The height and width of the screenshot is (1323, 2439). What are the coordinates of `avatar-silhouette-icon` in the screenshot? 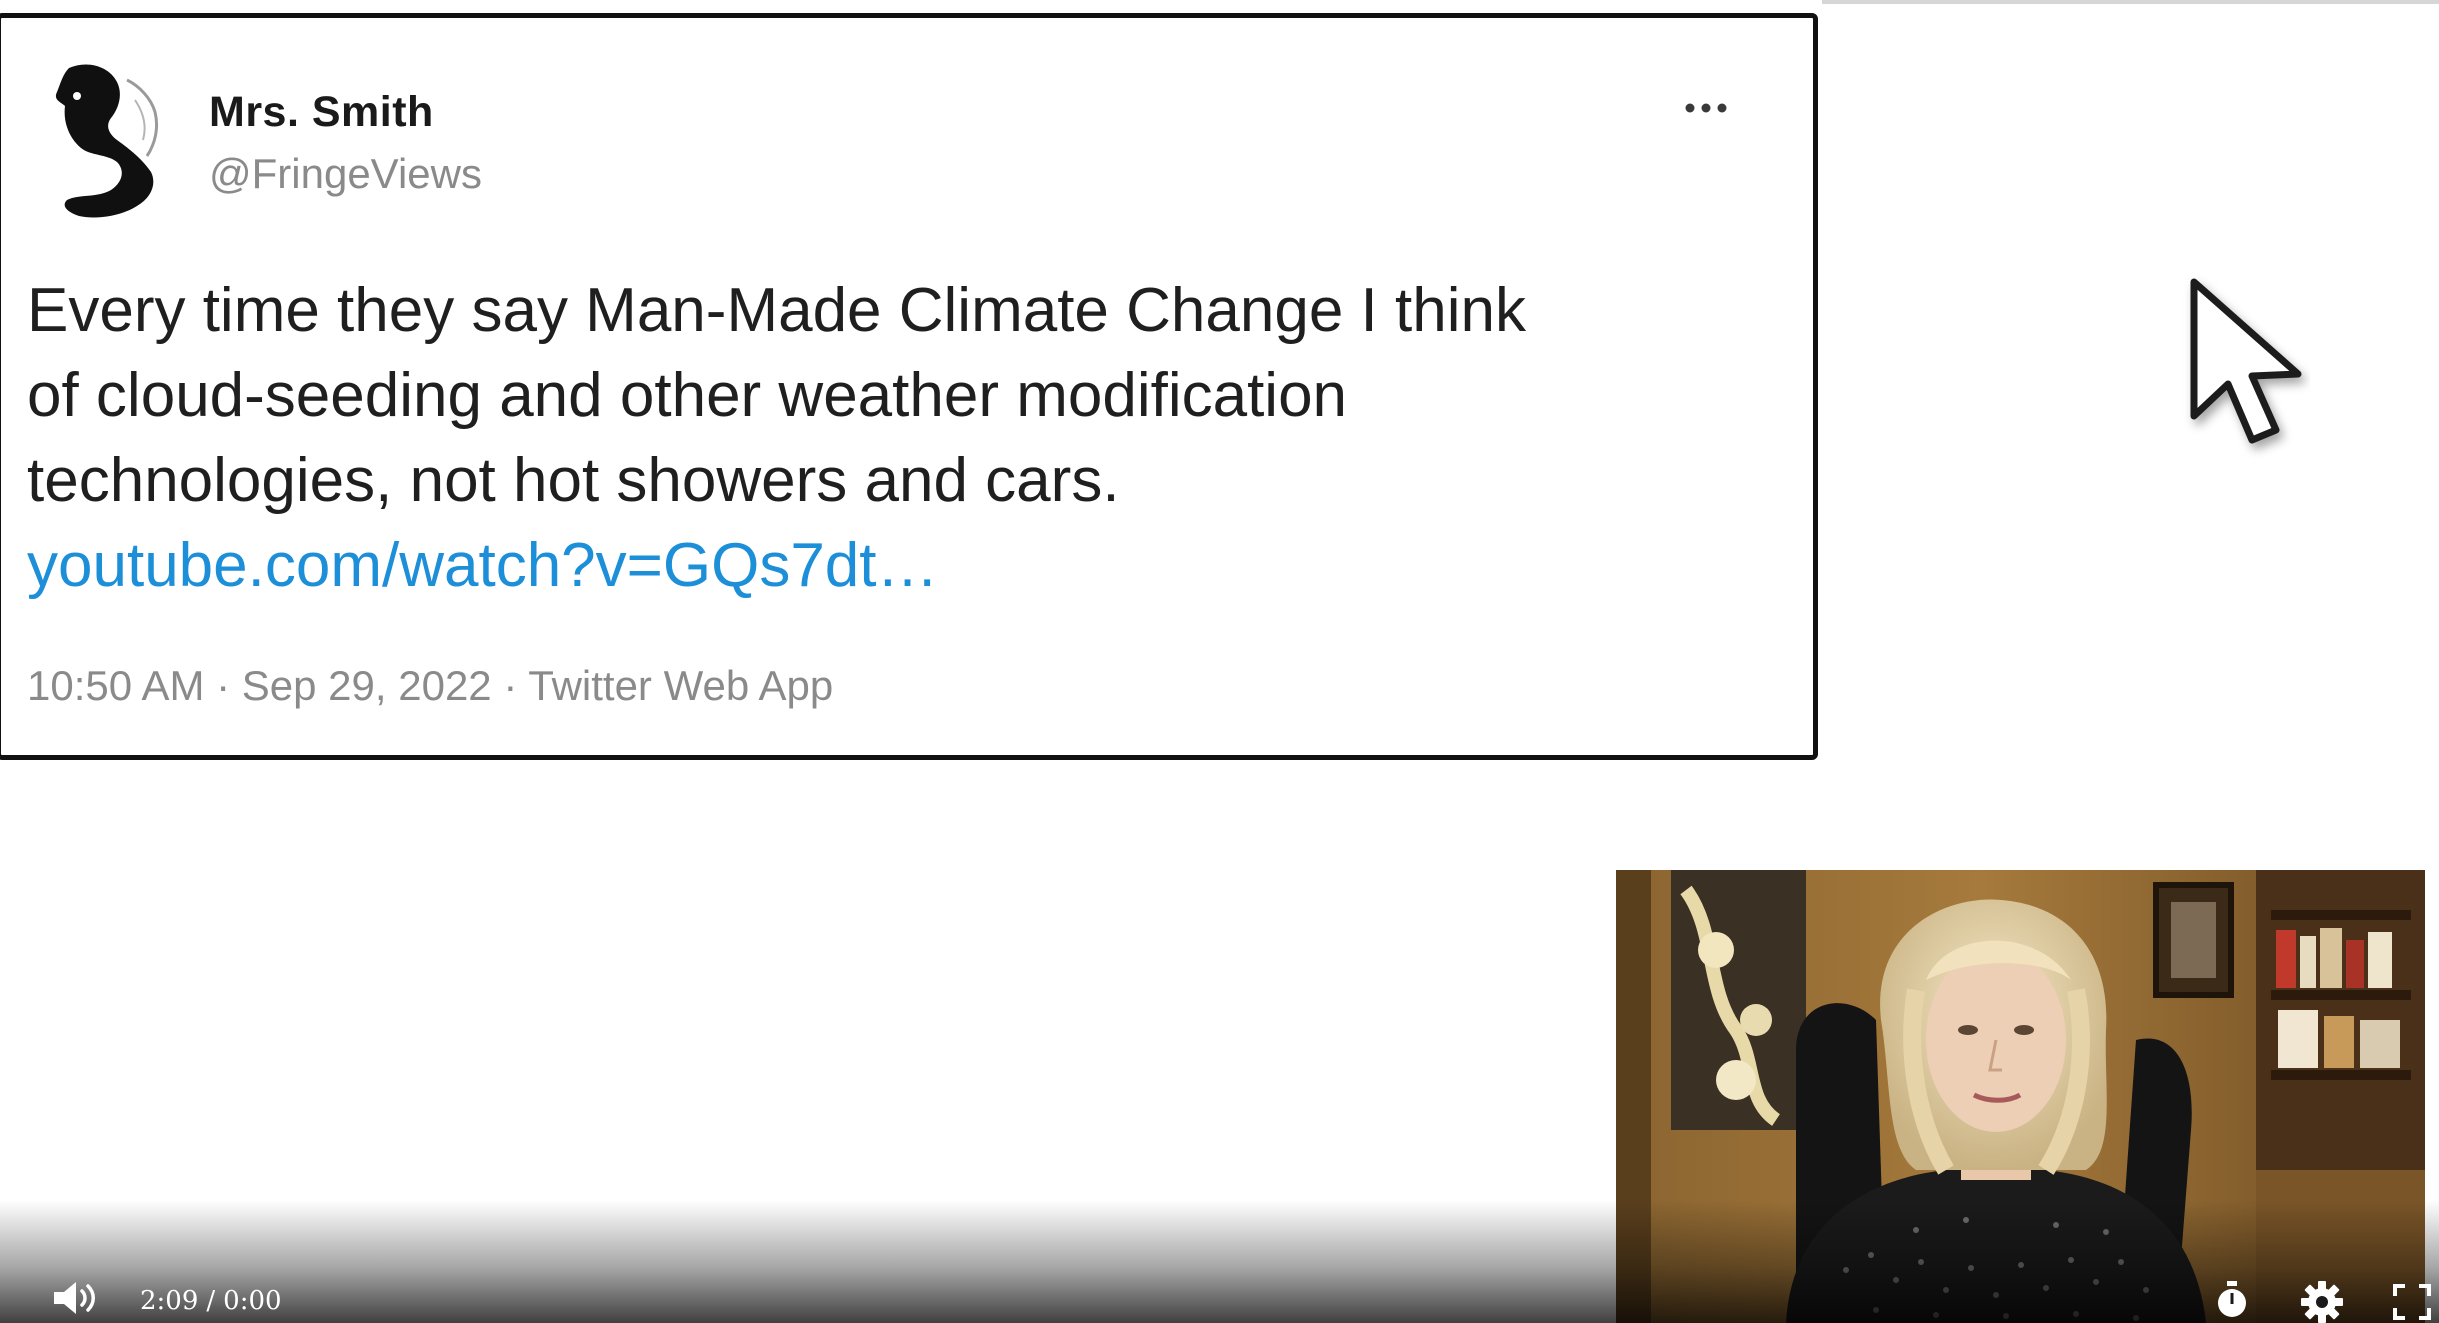 It's located at (107, 141).